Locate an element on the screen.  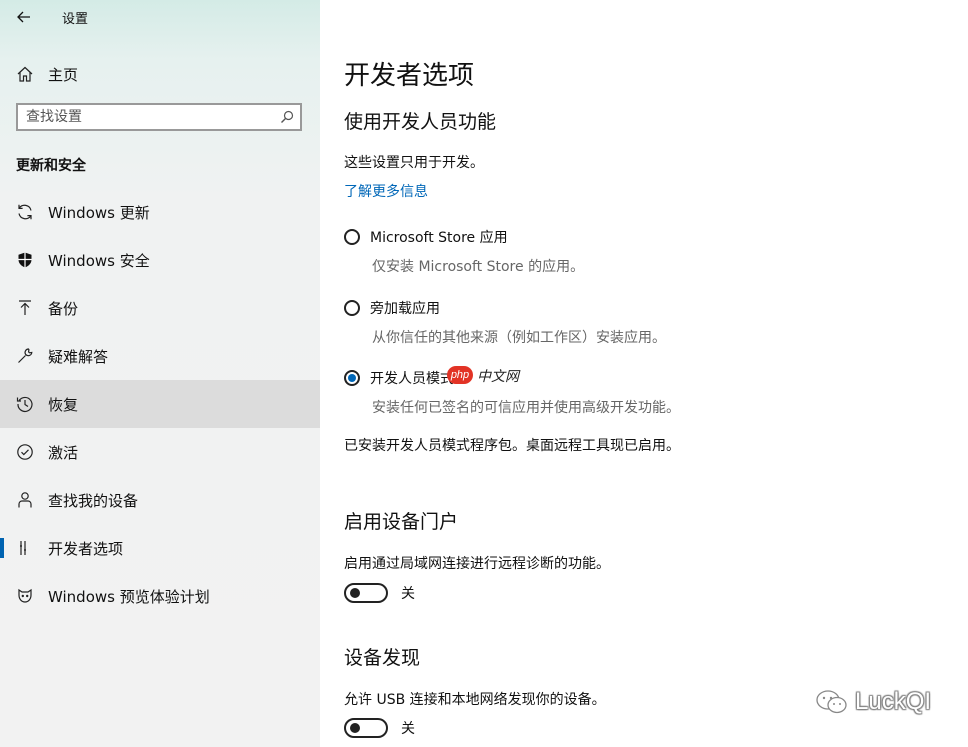
sidebar-item-label: Windows 更新 is located at coordinates (99, 212).